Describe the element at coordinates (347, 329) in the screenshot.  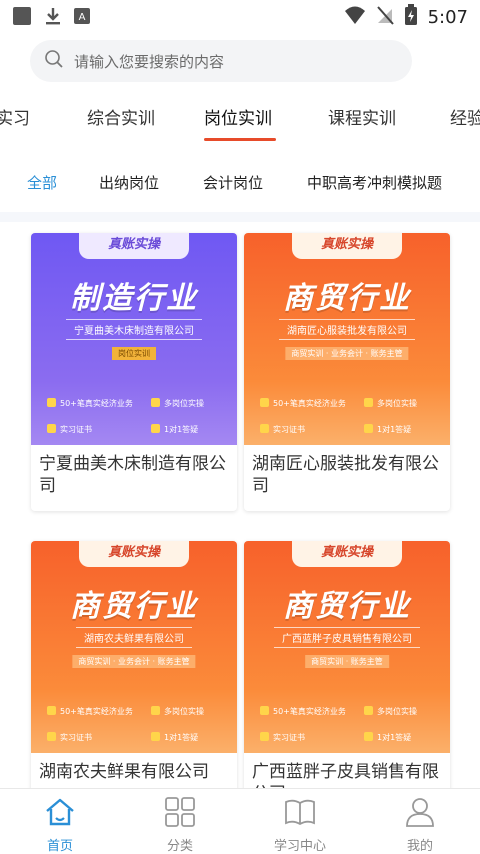
I see `poster-company: 湖南匠心服装批发有限公司` at that location.